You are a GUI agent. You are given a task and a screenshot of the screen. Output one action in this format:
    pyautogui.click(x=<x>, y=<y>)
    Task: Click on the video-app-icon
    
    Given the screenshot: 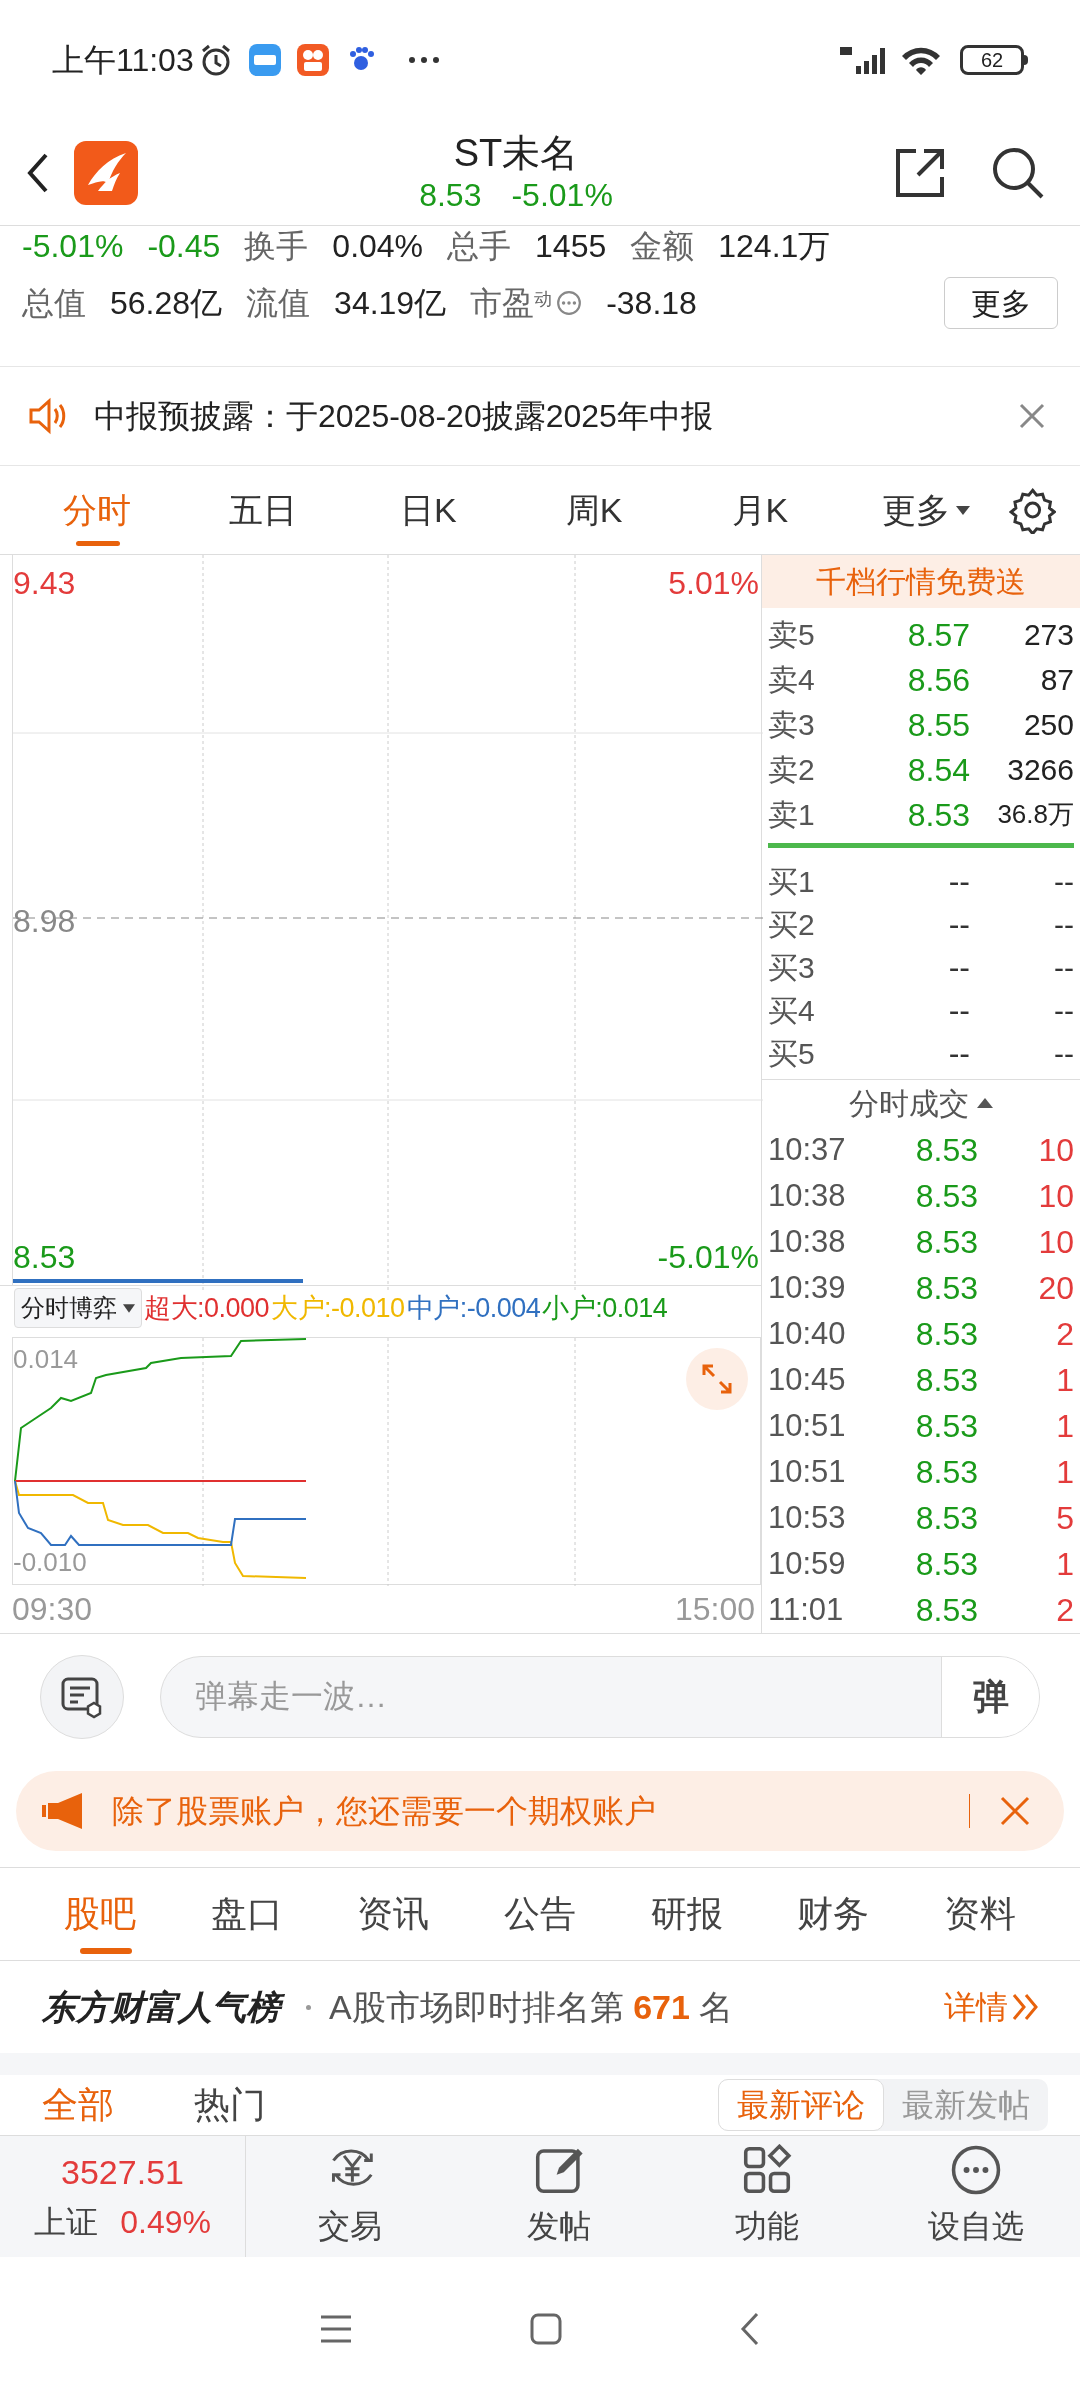 What is the action you would take?
    pyautogui.click(x=312, y=60)
    